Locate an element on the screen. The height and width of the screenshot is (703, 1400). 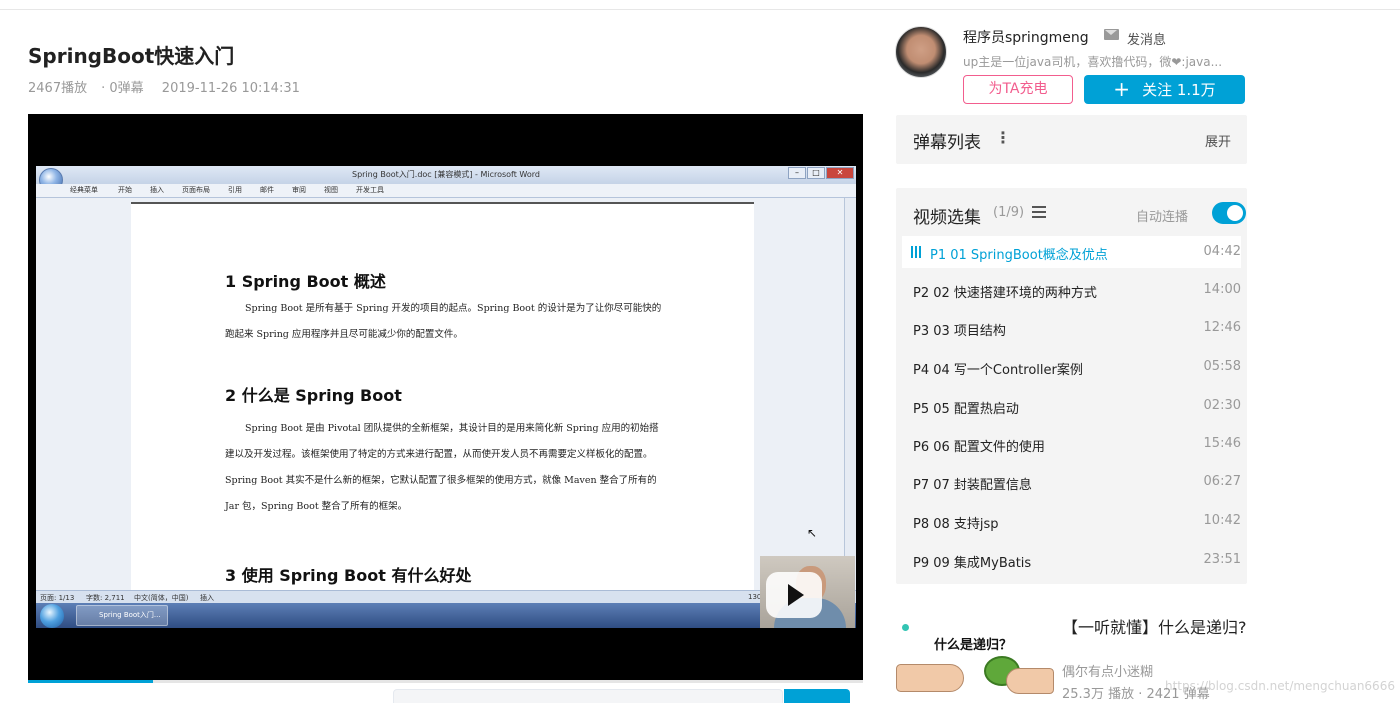
top-divider is located at coordinates (700, 9).